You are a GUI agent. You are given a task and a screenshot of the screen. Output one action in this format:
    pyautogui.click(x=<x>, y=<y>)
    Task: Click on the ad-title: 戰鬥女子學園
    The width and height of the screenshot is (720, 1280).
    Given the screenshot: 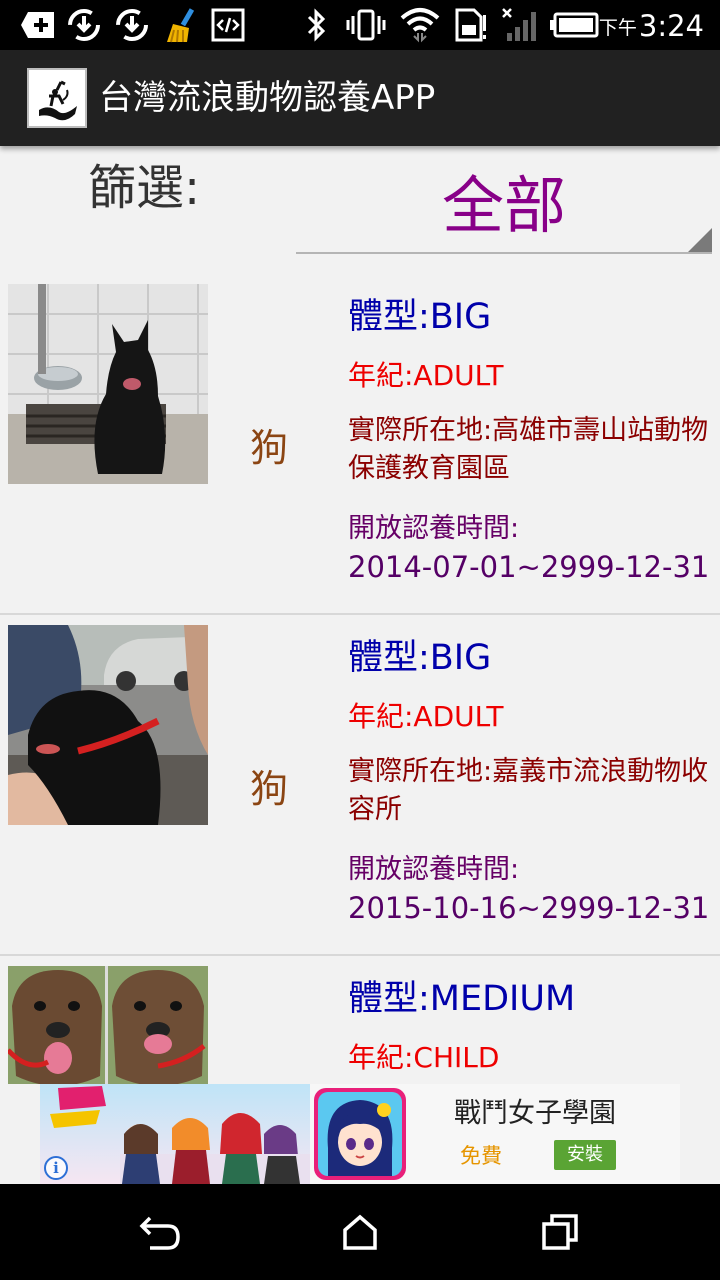 What is the action you would take?
    pyautogui.click(x=535, y=1113)
    